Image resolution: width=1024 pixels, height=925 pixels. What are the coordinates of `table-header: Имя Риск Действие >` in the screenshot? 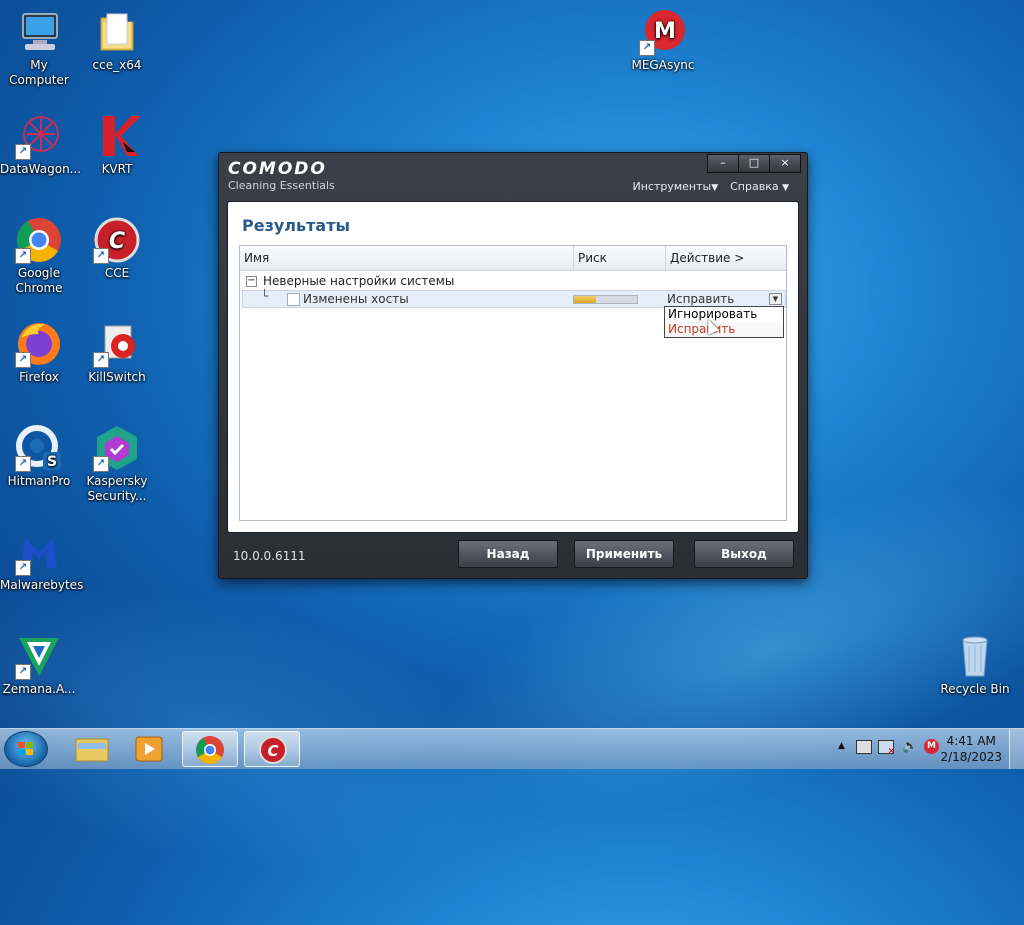 It's located at (513, 258).